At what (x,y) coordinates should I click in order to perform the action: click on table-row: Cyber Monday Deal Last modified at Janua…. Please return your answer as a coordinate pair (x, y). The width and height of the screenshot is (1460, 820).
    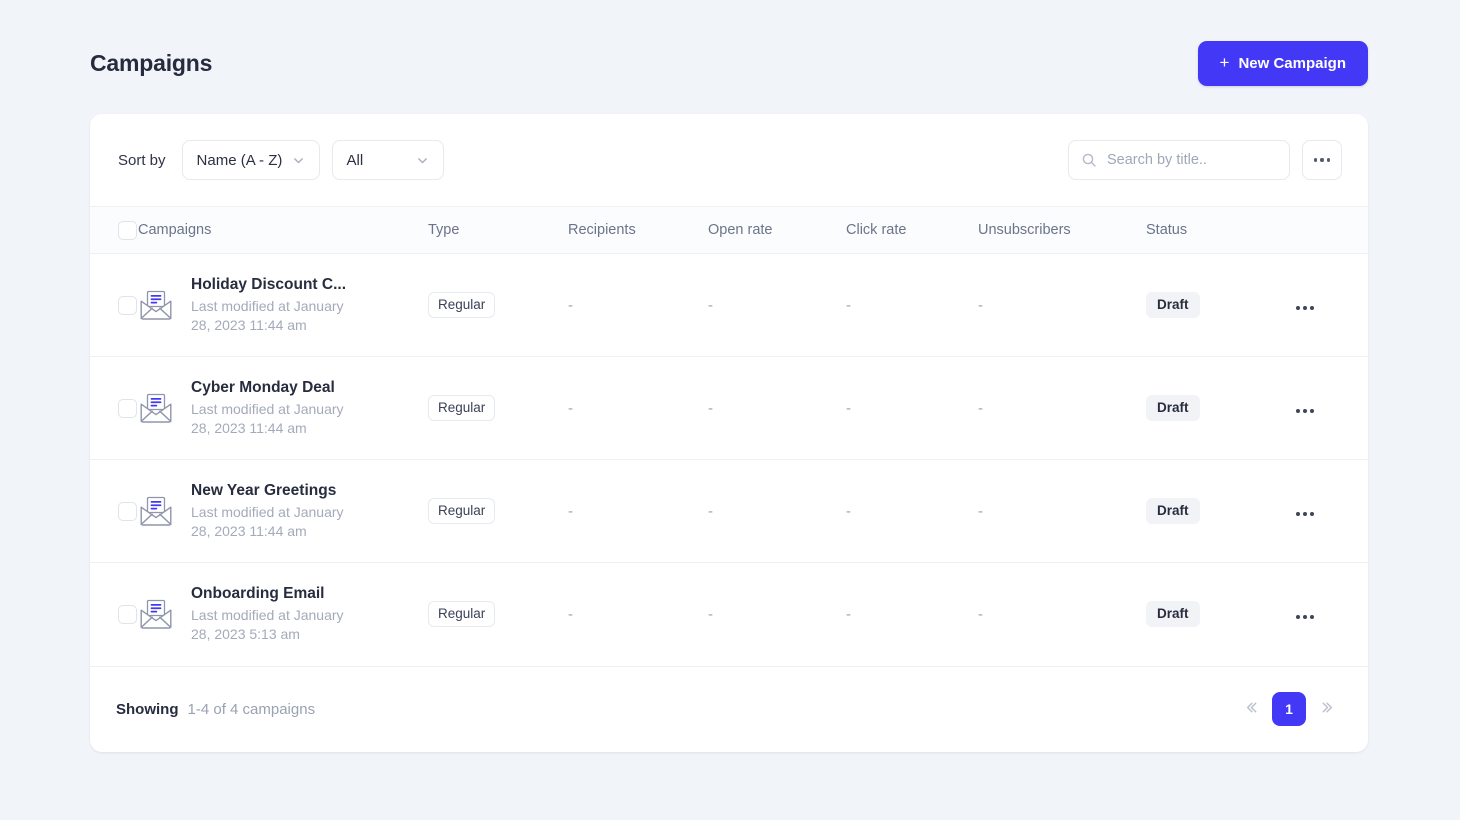
    Looking at the image, I should click on (729, 408).